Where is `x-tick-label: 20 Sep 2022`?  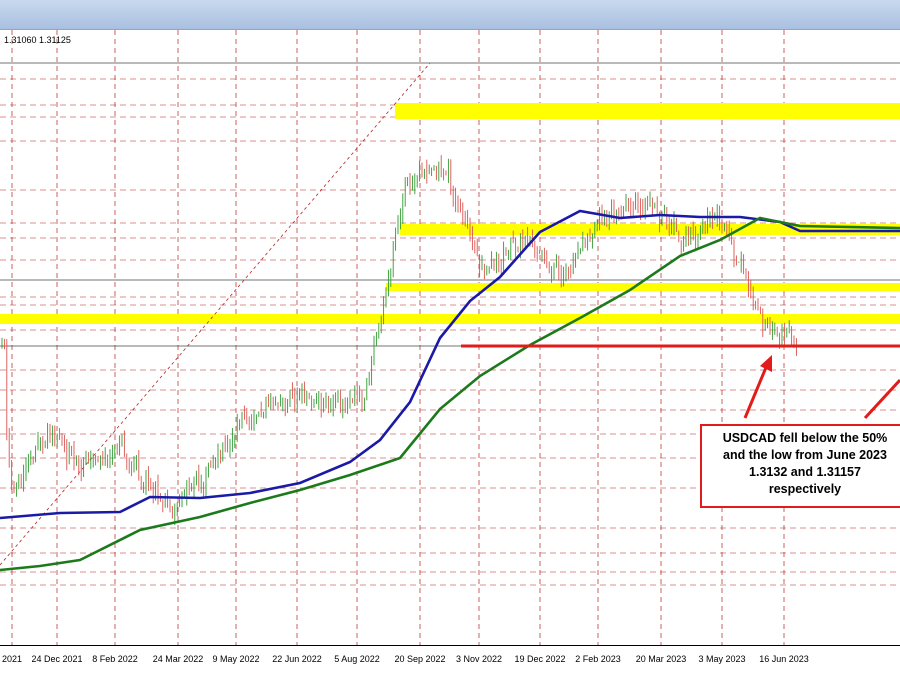
x-tick-label: 20 Sep 2022 is located at coordinates (420, 659).